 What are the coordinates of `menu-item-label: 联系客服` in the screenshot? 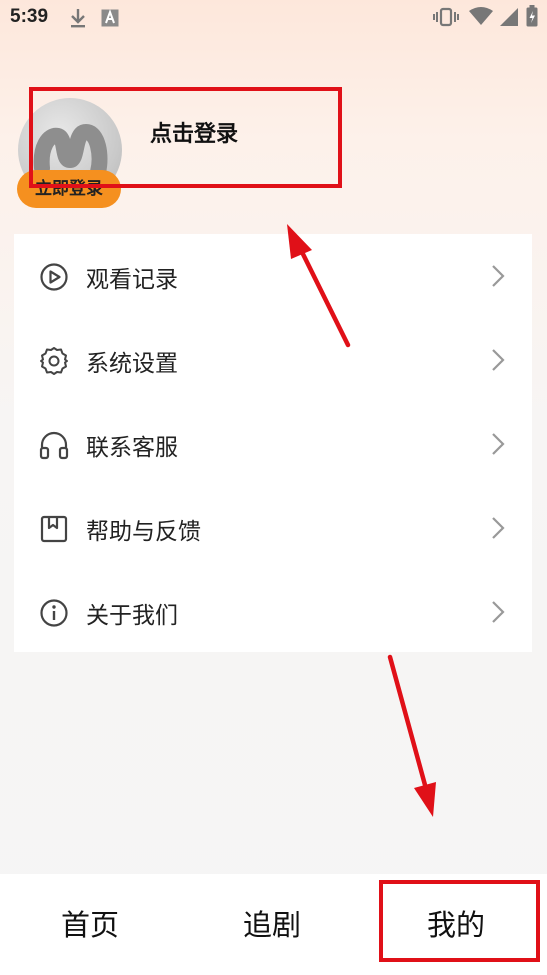 It's located at (132, 448).